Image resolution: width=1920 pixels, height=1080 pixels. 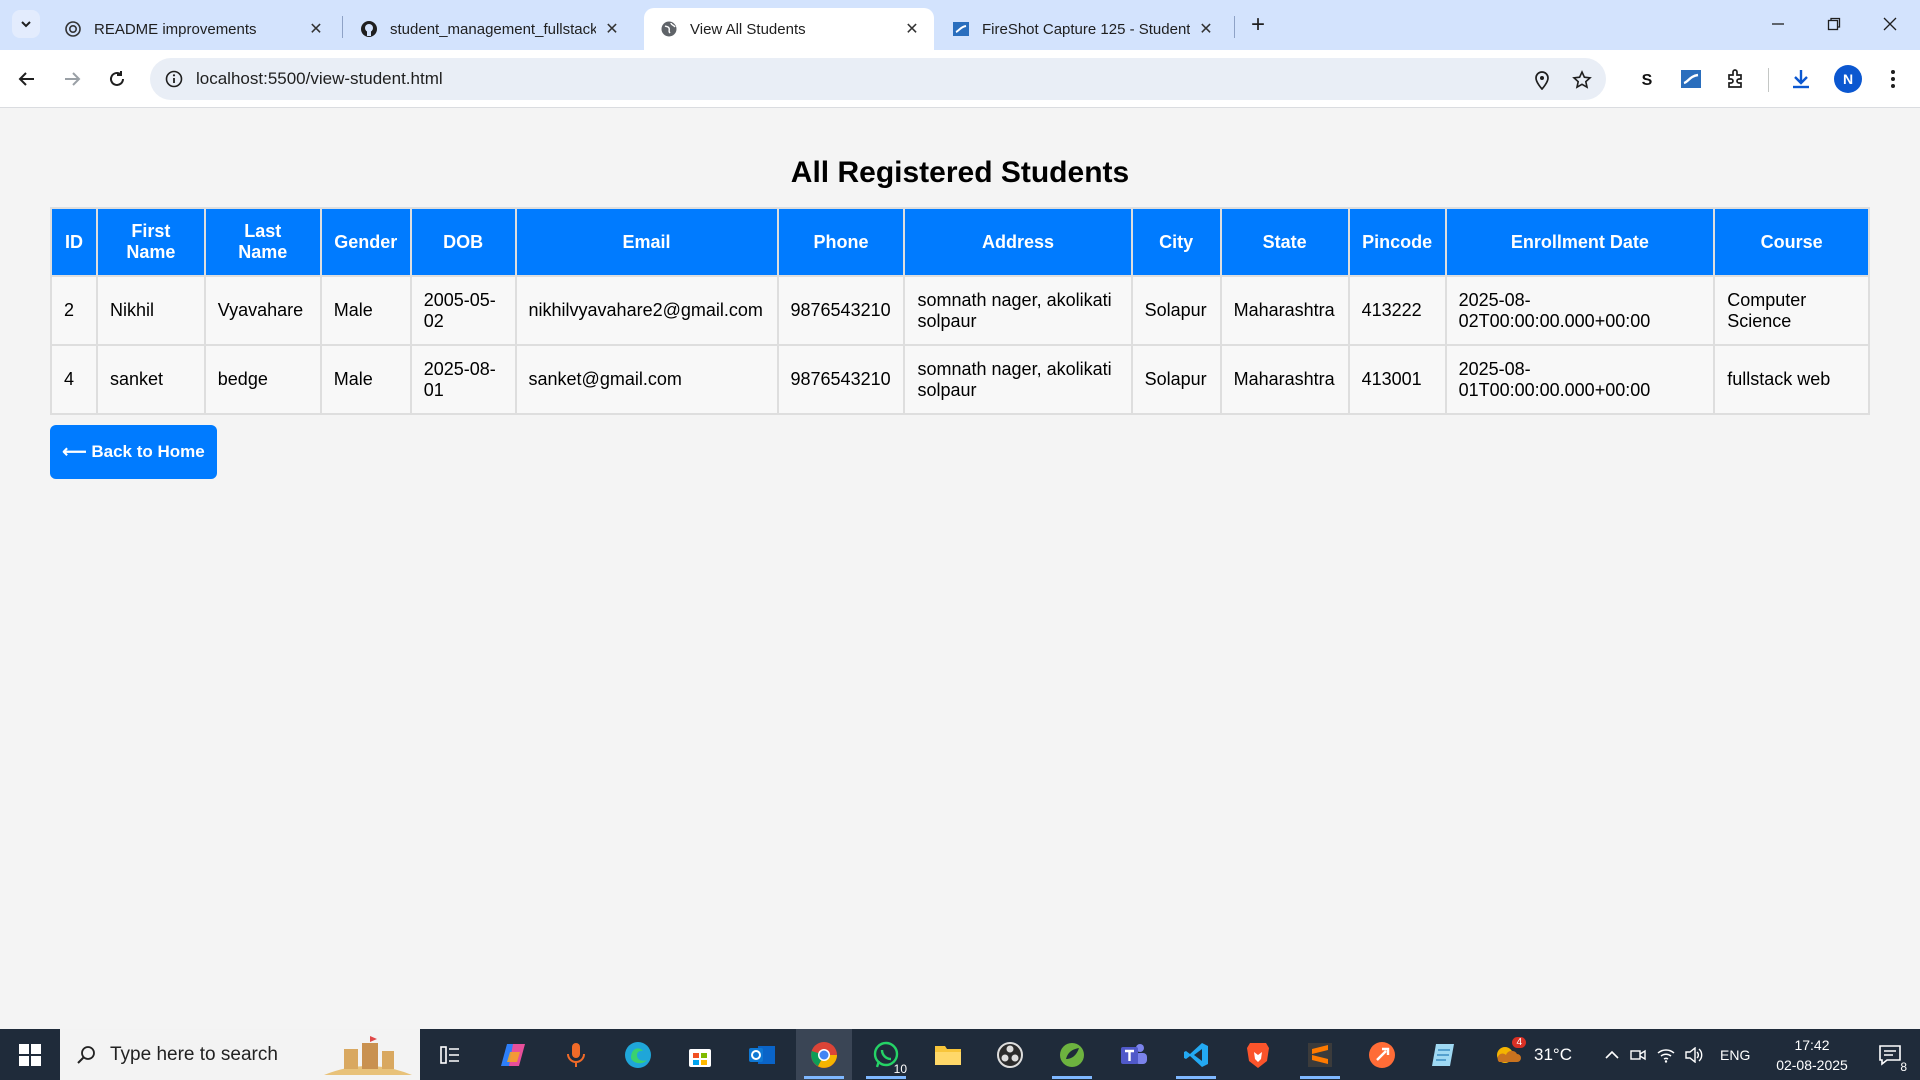 I want to click on chrome-icon, so click(x=824, y=1054).